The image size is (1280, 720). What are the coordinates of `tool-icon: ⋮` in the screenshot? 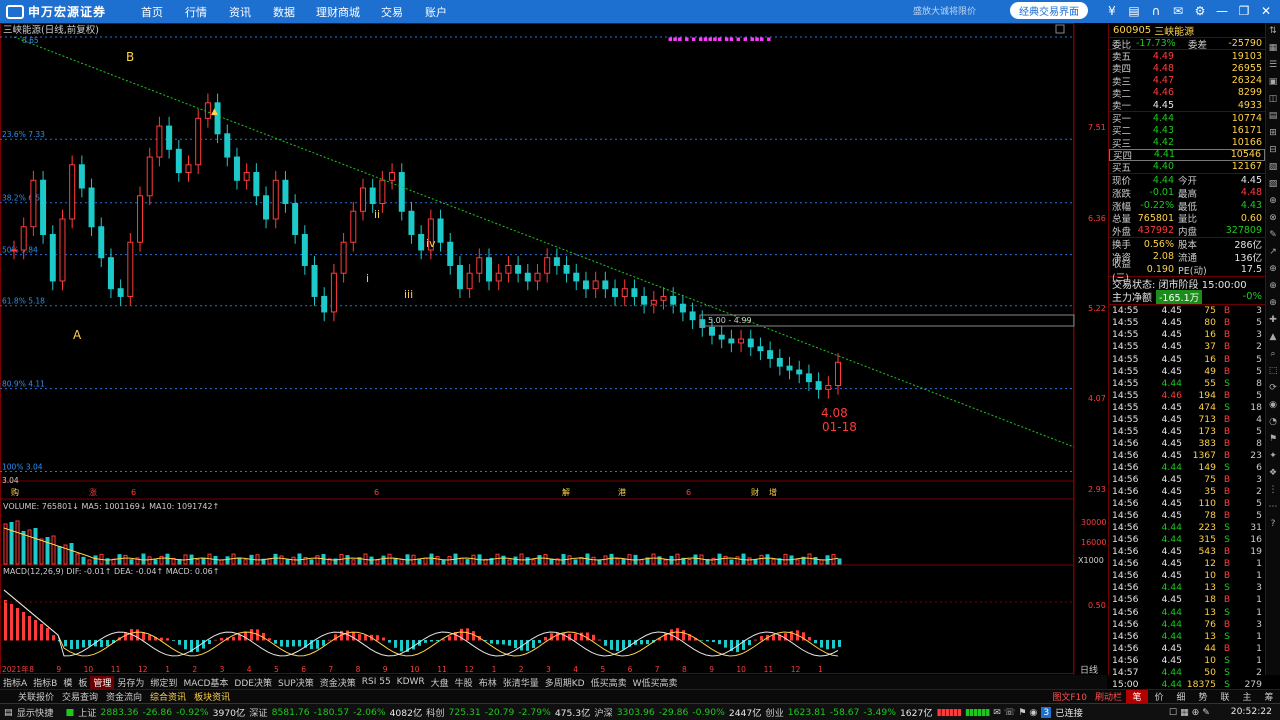 It's located at (1273, 490).